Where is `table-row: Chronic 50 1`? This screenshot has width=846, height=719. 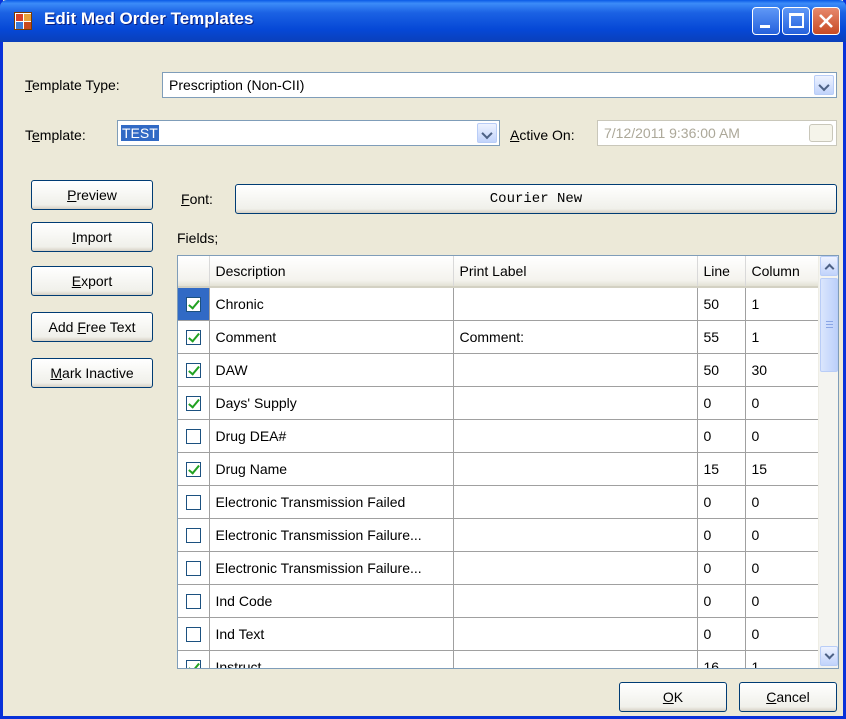 table-row: Chronic 50 1 is located at coordinates (499, 304).